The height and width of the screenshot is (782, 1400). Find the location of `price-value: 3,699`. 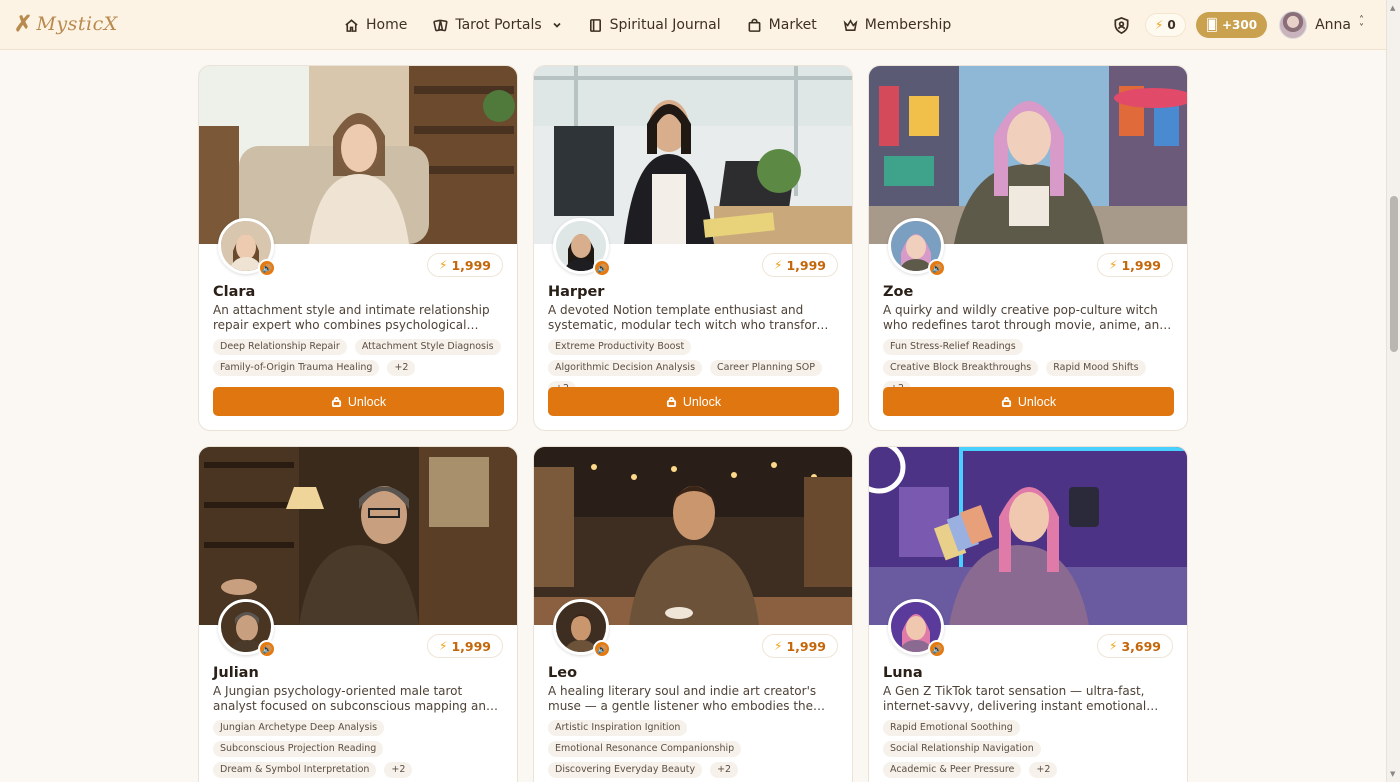

price-value: 3,699 is located at coordinates (1141, 646).